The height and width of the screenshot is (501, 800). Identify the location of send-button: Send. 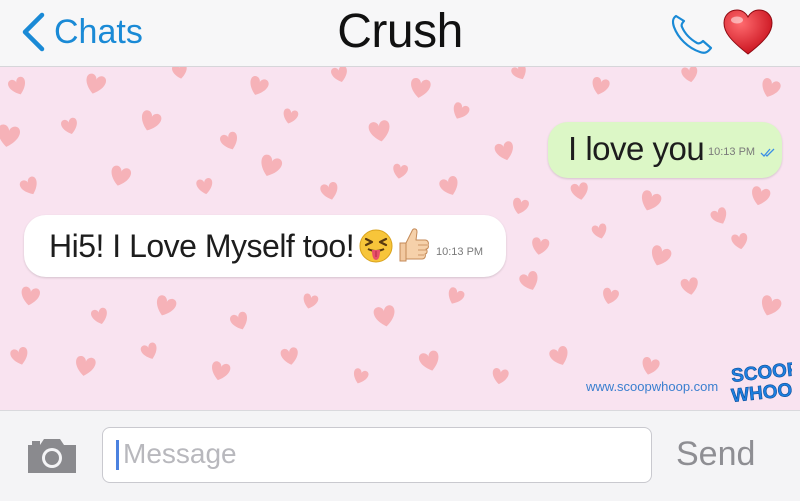
(715, 454).